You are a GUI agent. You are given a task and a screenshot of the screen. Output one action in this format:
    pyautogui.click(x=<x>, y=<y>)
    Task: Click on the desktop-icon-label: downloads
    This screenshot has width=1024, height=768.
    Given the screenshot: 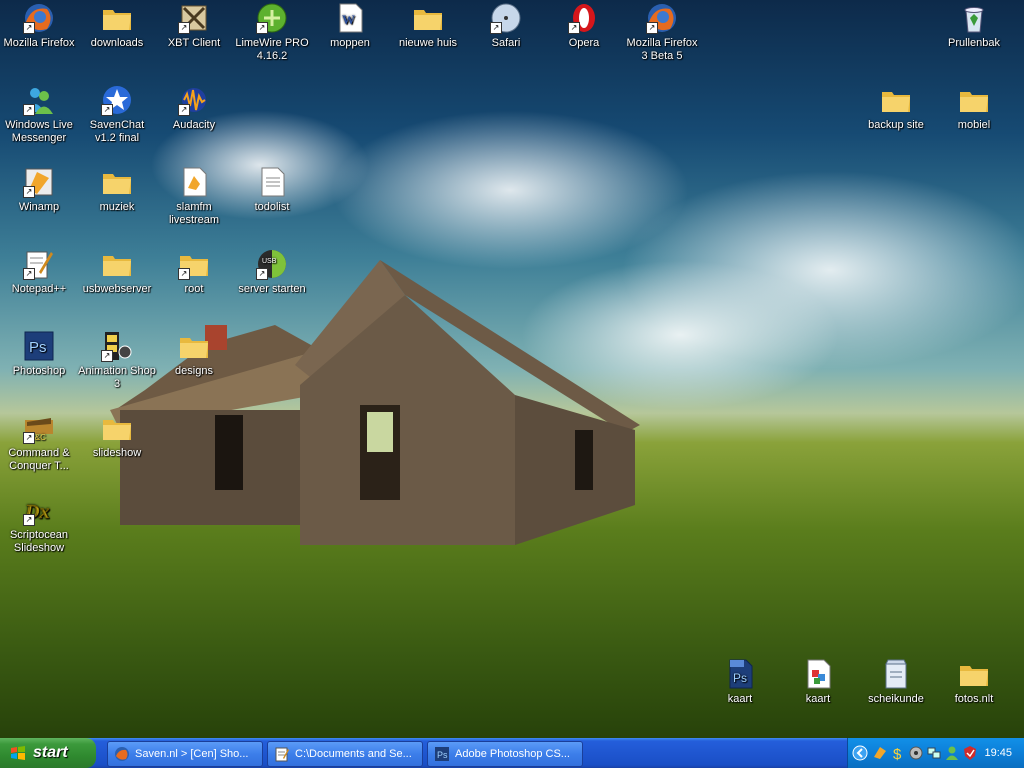 What is the action you would take?
    pyautogui.click(x=117, y=43)
    